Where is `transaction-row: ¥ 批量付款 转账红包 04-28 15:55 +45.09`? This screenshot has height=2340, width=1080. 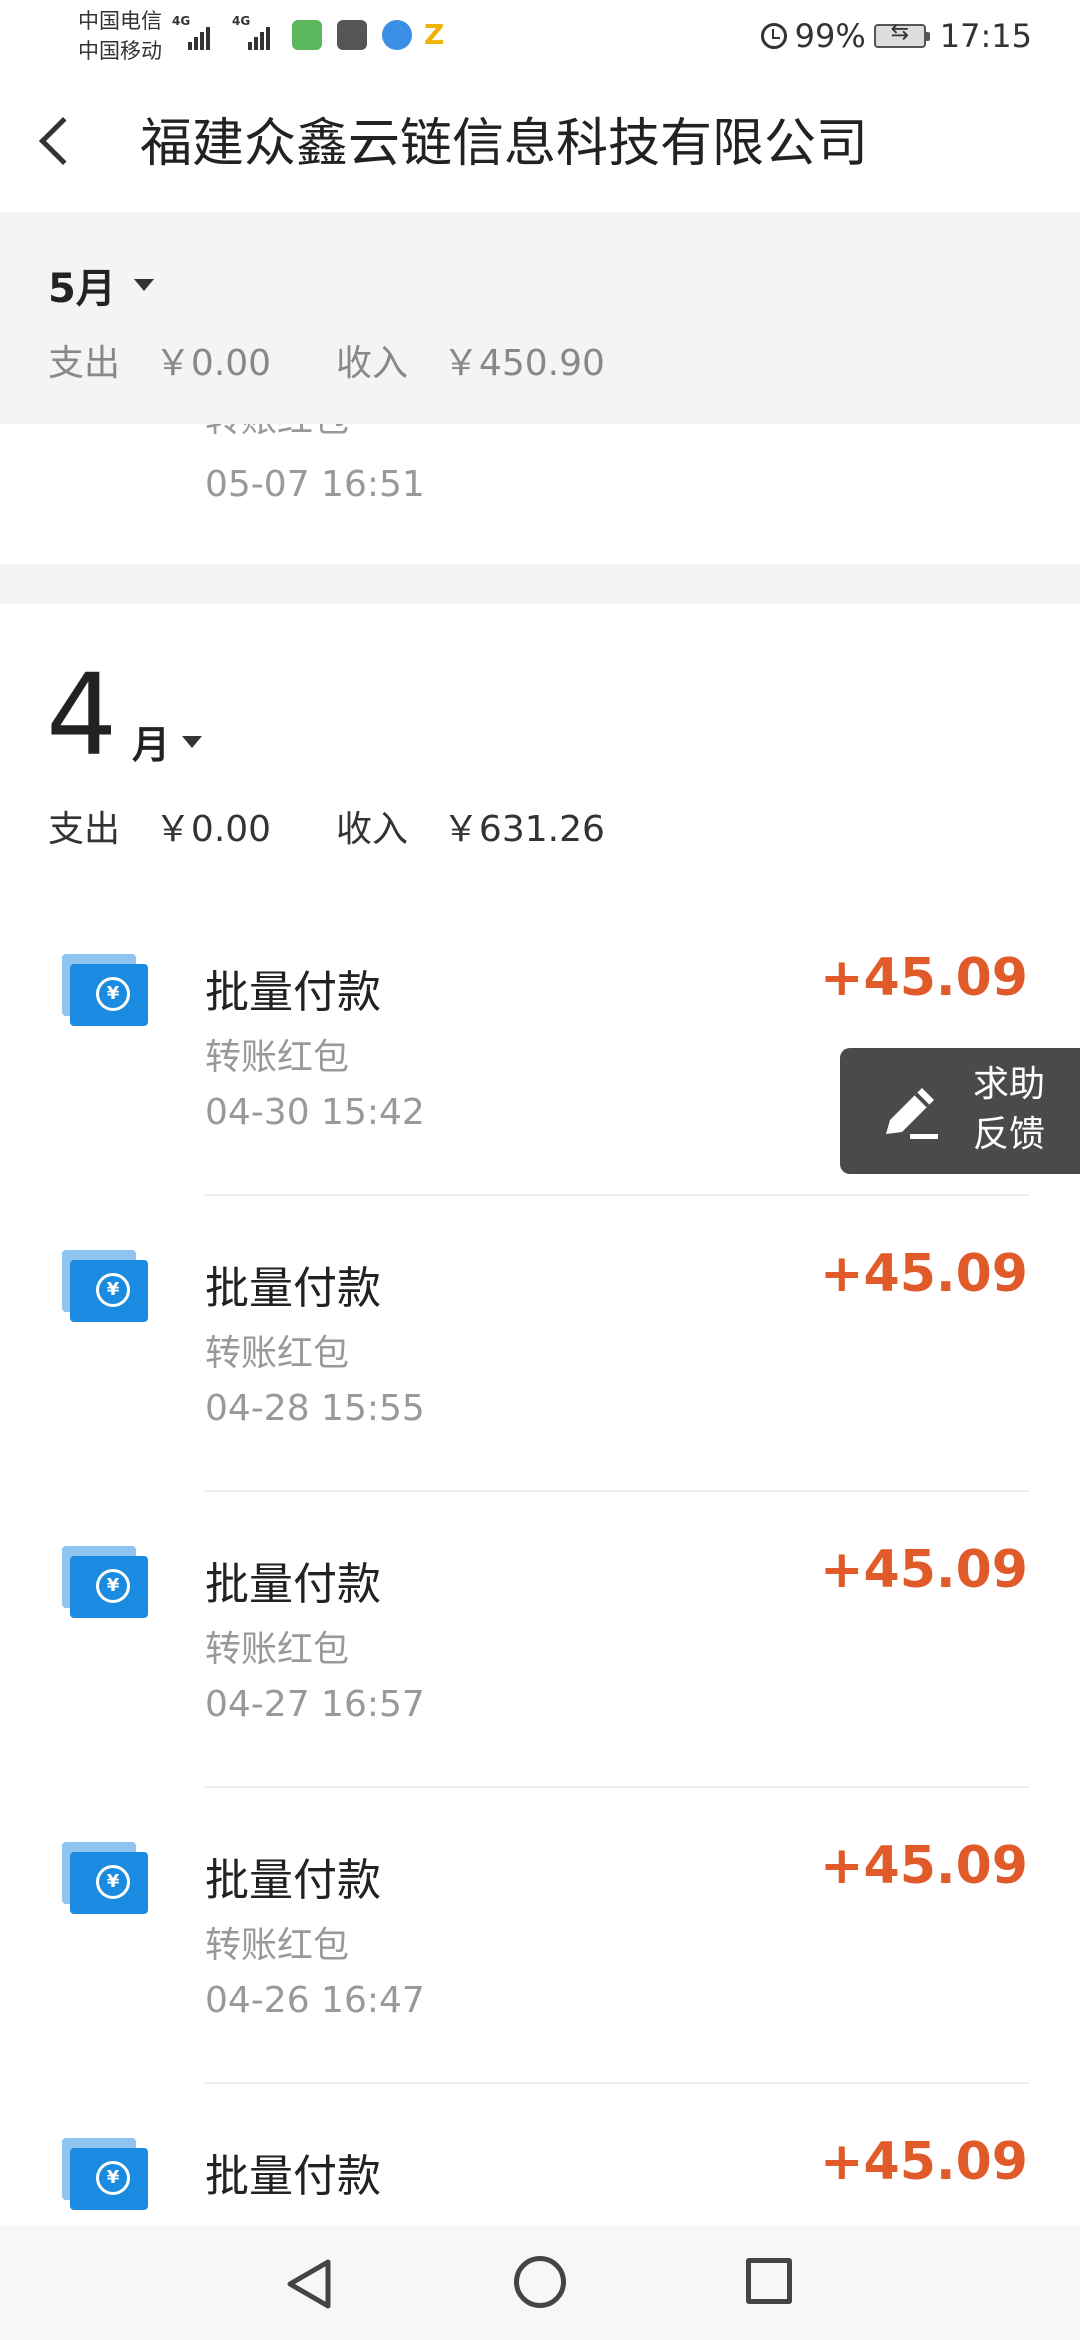 transaction-row: ¥ 批量付款 转账红包 04-28 15:55 +45.09 is located at coordinates (540, 1344).